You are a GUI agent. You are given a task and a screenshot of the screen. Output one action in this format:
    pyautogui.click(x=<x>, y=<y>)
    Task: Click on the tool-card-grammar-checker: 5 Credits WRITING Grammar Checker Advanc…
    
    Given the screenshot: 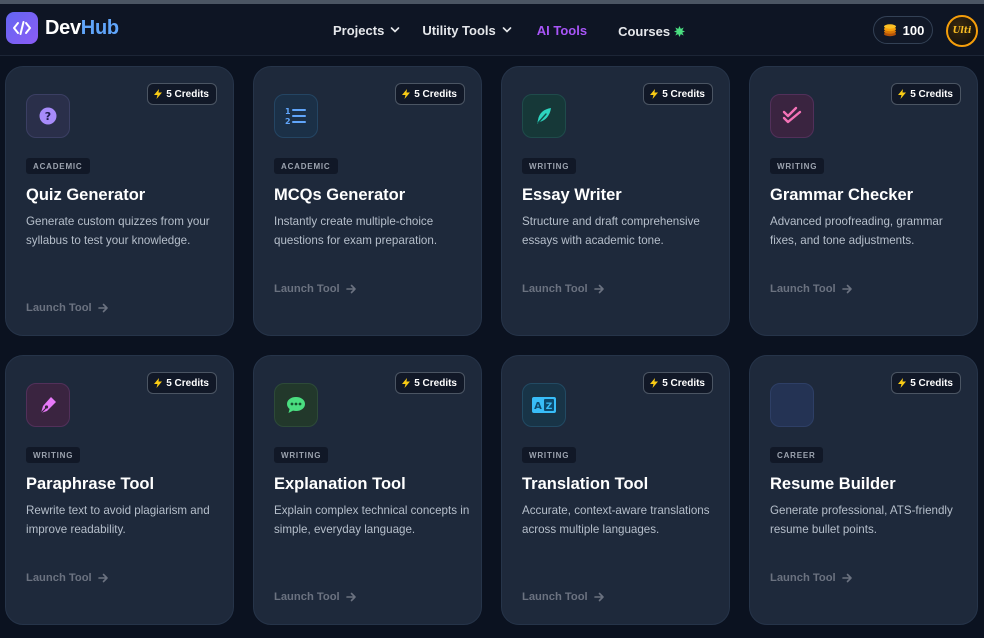 What is the action you would take?
    pyautogui.click(x=863, y=201)
    